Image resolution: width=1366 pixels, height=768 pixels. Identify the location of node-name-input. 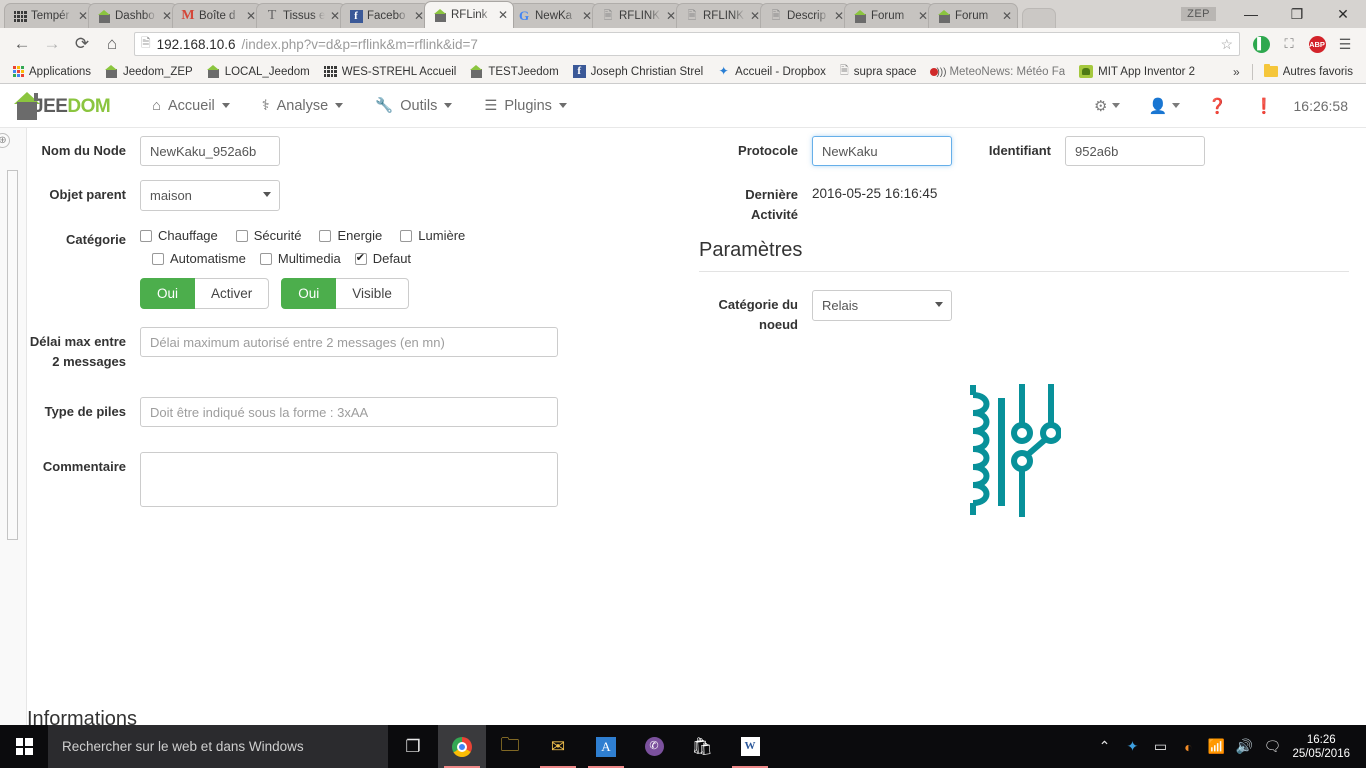
(210, 151).